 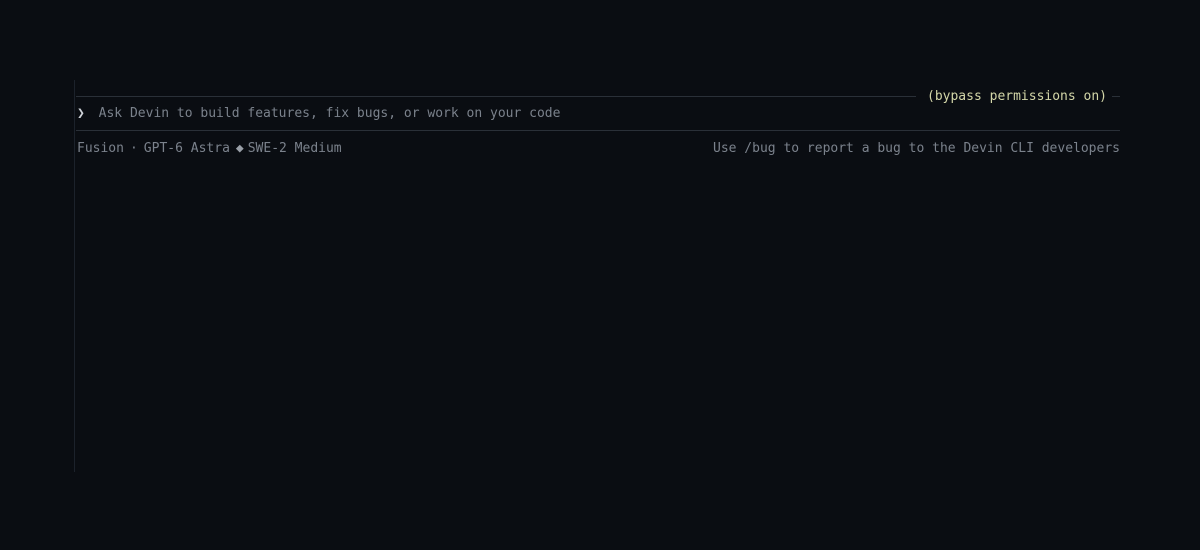 What do you see at coordinates (74, 276) in the screenshot?
I see `left-rule` at bounding box center [74, 276].